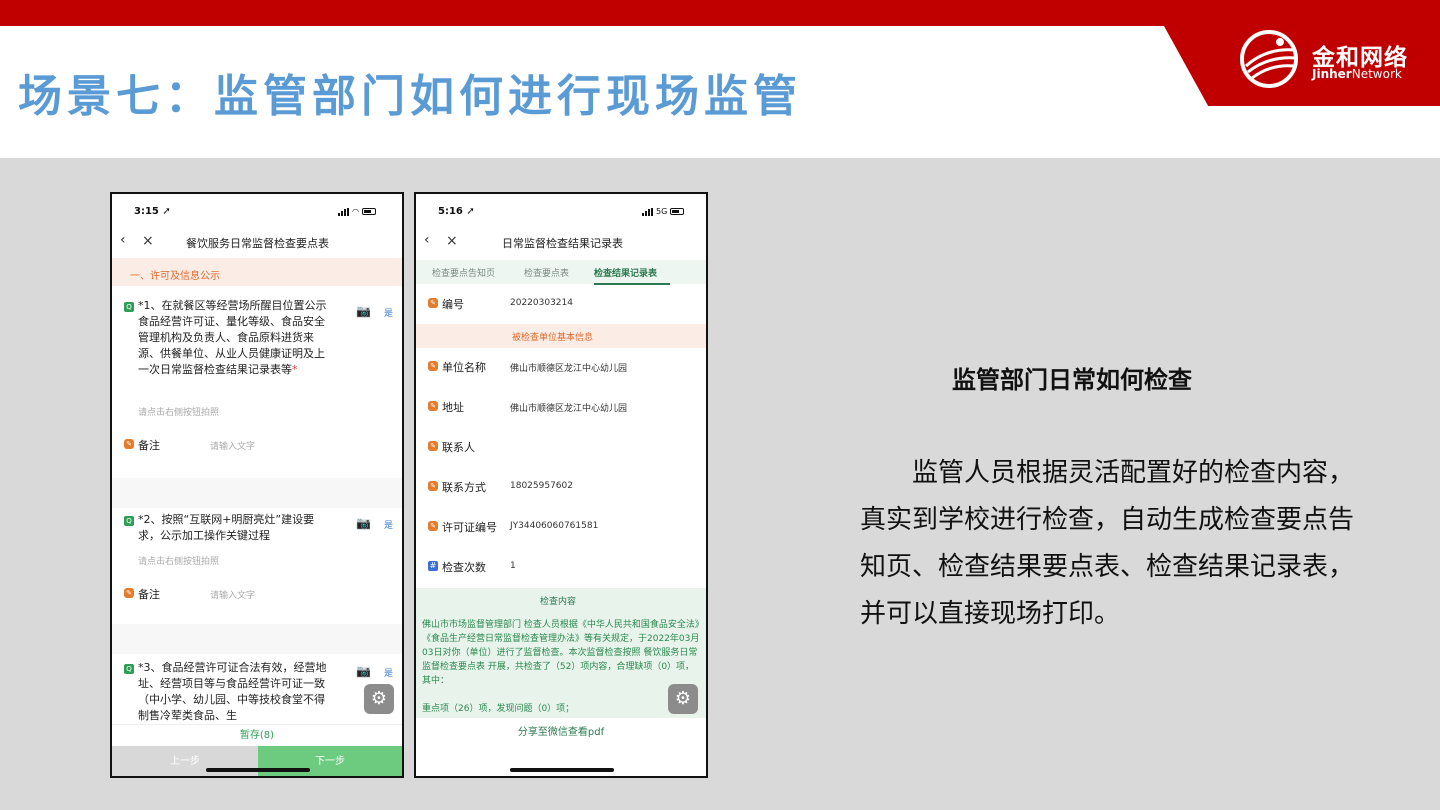 This screenshot has width=1440, height=810. I want to click on field-label: 联系人, so click(458, 447).